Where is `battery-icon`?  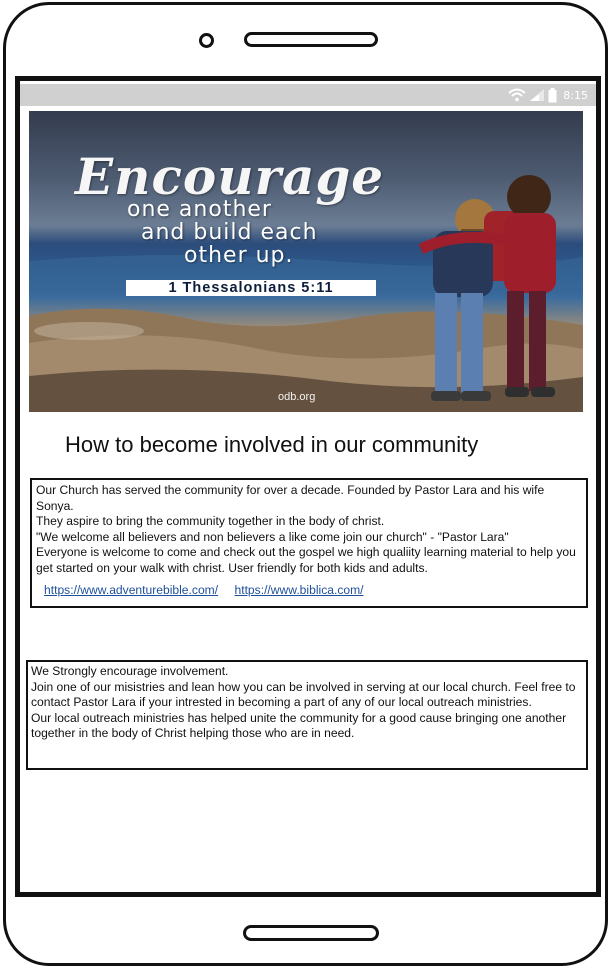 battery-icon is located at coordinates (552, 94).